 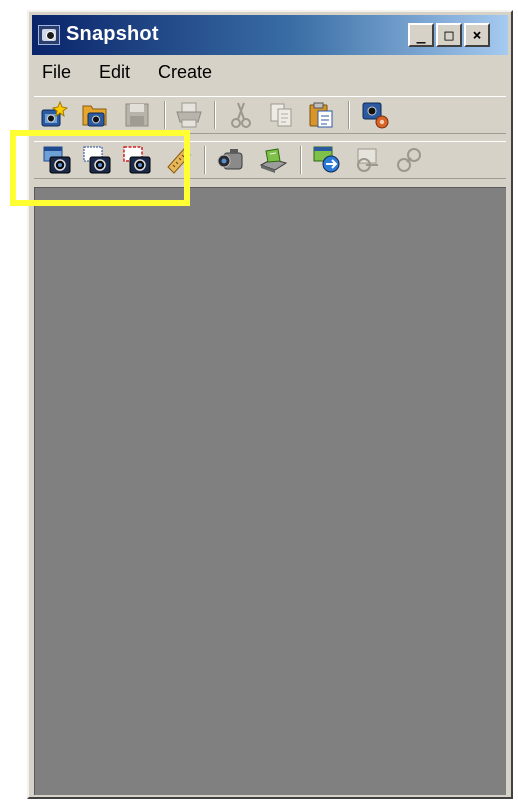 I want to click on minimize-button: _, so click(x=421, y=35).